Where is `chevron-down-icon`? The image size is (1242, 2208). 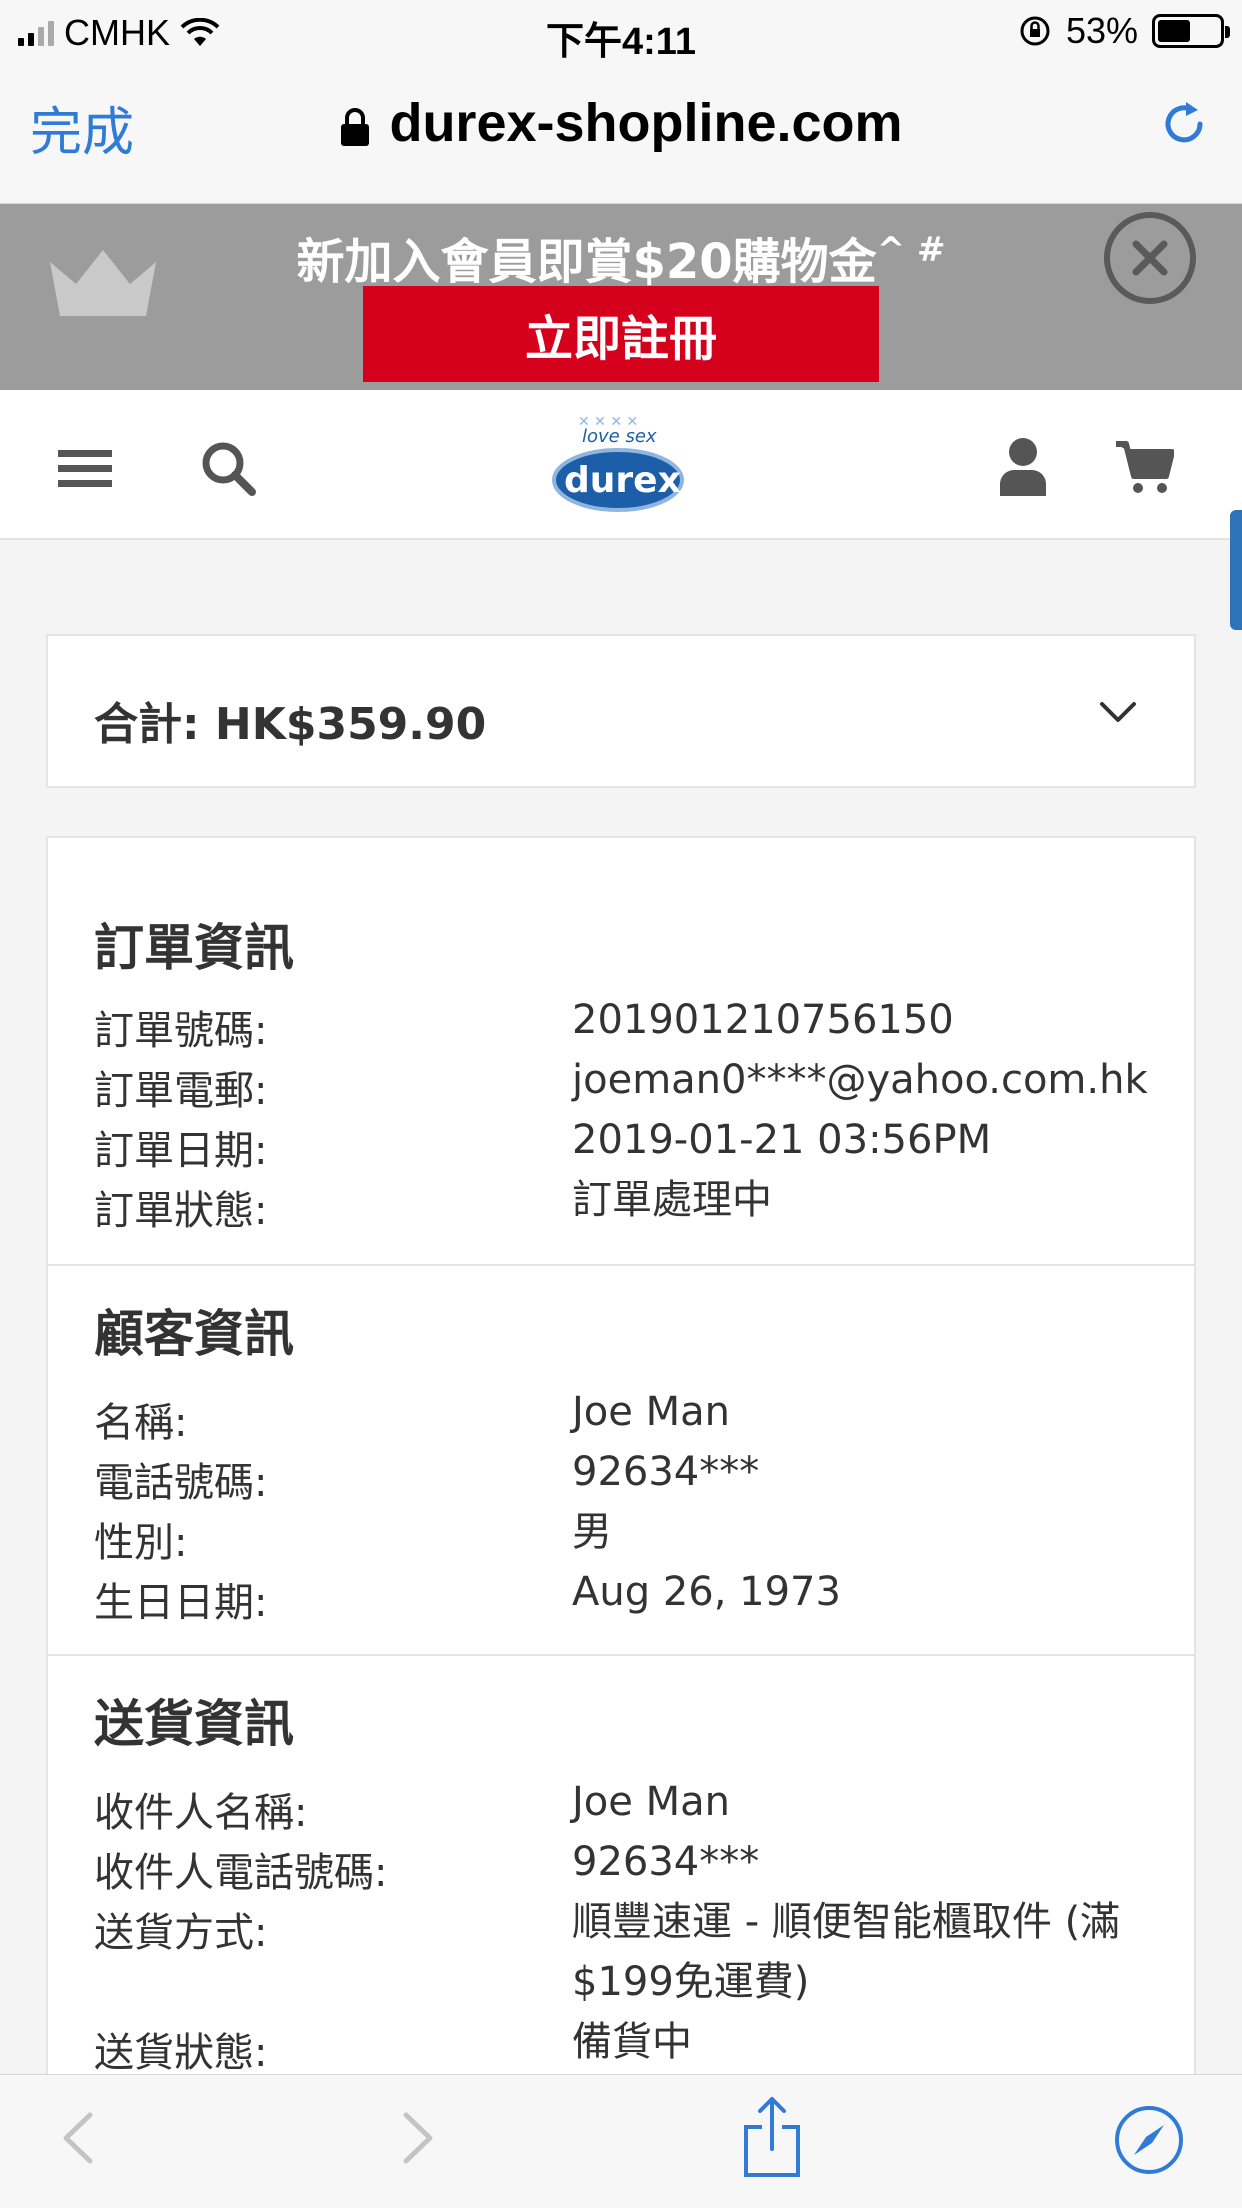 chevron-down-icon is located at coordinates (1118, 711).